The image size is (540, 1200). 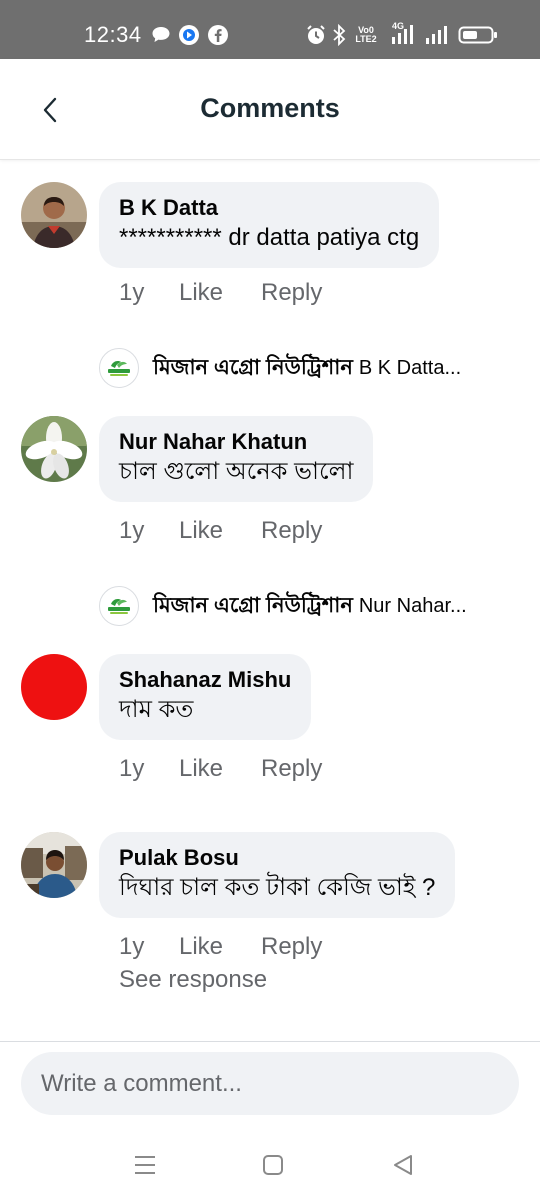 I want to click on comment-text: দিঘার চাল কত টাকা কেজি ভাই ?, so click(x=277, y=887).